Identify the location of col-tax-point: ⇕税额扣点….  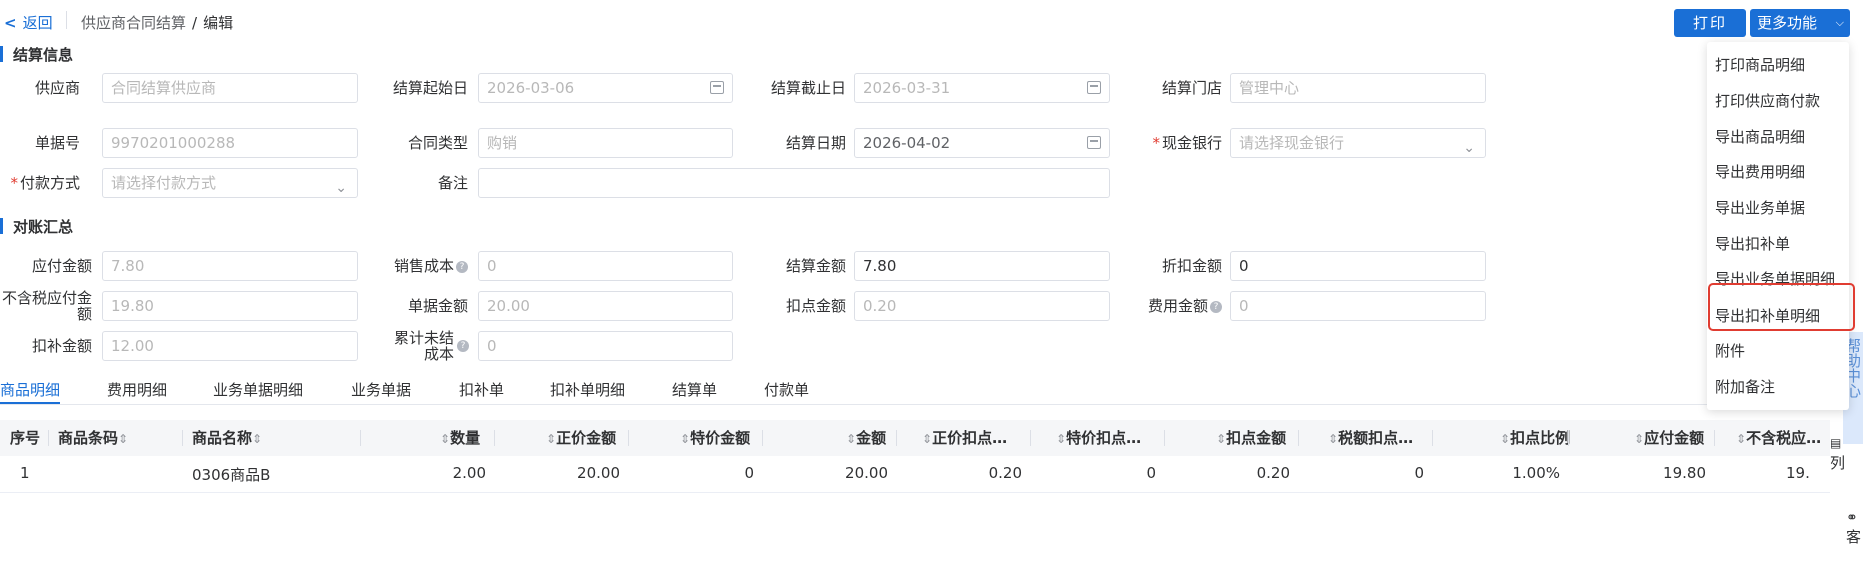
(1370, 438).